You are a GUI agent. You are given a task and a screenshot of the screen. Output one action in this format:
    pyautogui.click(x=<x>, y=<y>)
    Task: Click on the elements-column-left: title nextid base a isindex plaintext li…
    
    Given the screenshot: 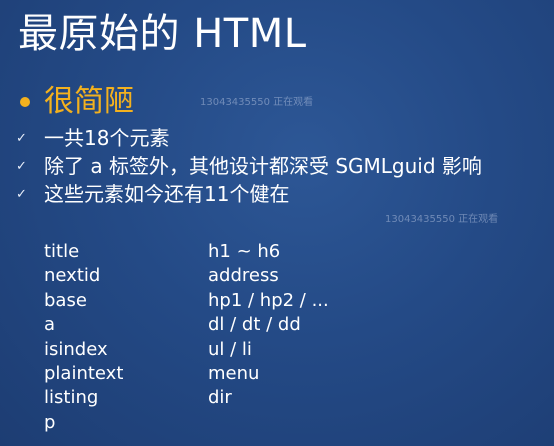 What is the action you would take?
    pyautogui.click(x=83, y=337)
    